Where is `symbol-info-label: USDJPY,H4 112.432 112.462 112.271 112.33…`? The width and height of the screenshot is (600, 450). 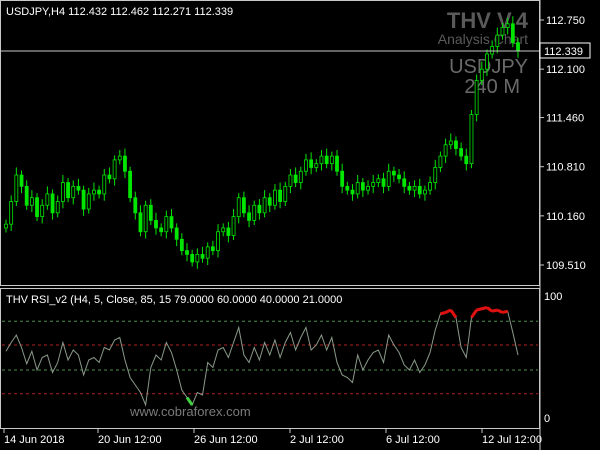
symbol-info-label: USDJPY,H4 112.432 112.462 112.271 112.33… is located at coordinates (119, 12).